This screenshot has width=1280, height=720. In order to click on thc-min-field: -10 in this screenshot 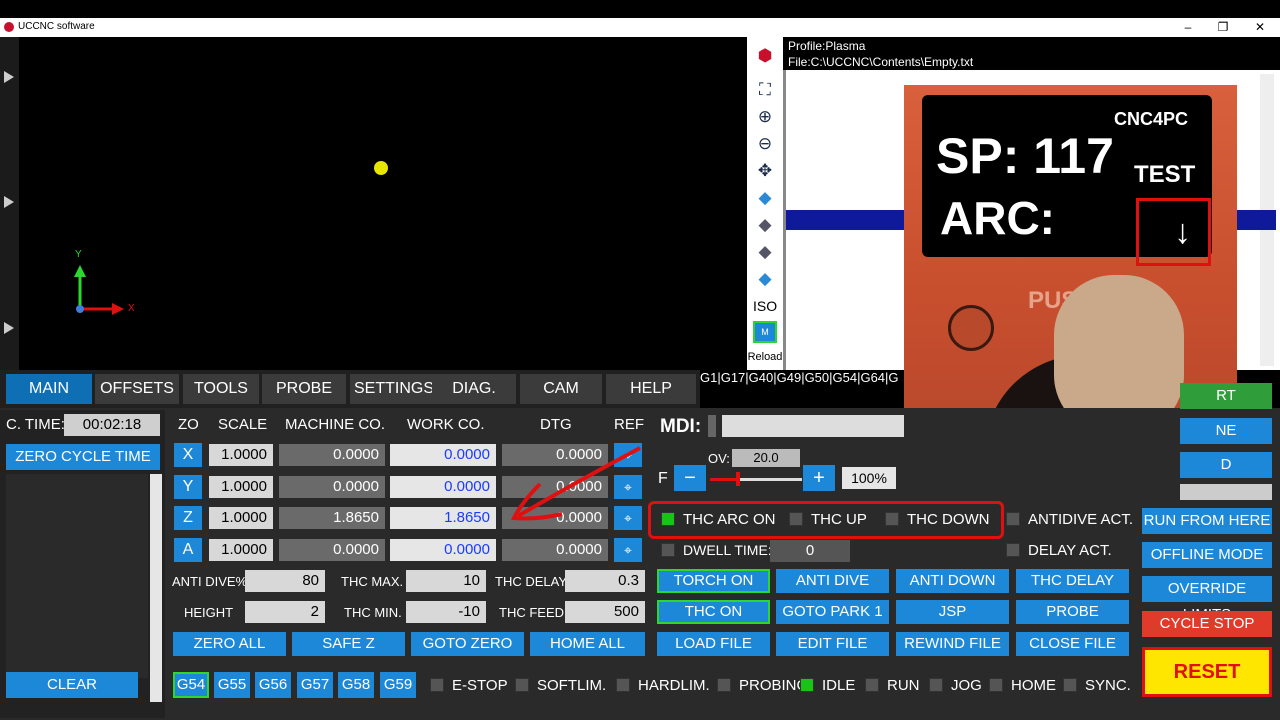, I will do `click(446, 612)`.